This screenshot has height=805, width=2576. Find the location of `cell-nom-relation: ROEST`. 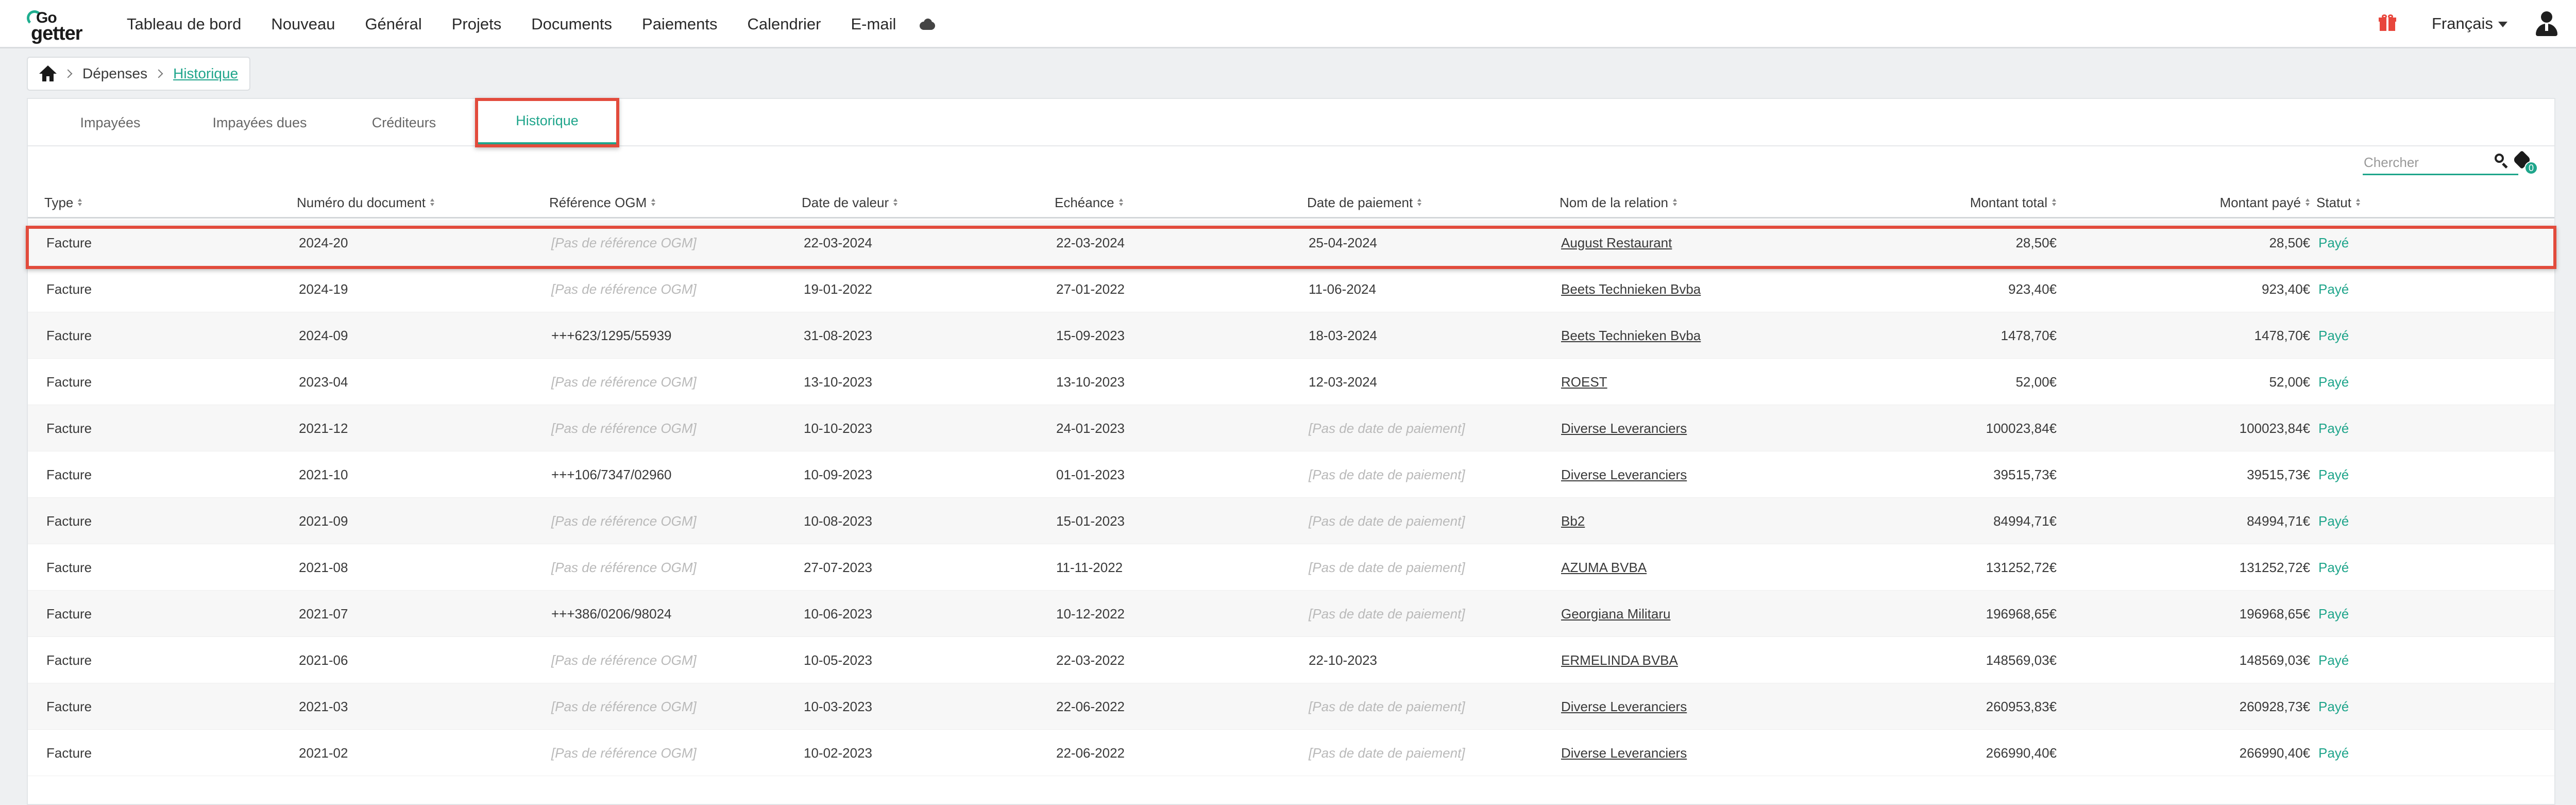

cell-nom-relation: ROEST is located at coordinates (1584, 382).